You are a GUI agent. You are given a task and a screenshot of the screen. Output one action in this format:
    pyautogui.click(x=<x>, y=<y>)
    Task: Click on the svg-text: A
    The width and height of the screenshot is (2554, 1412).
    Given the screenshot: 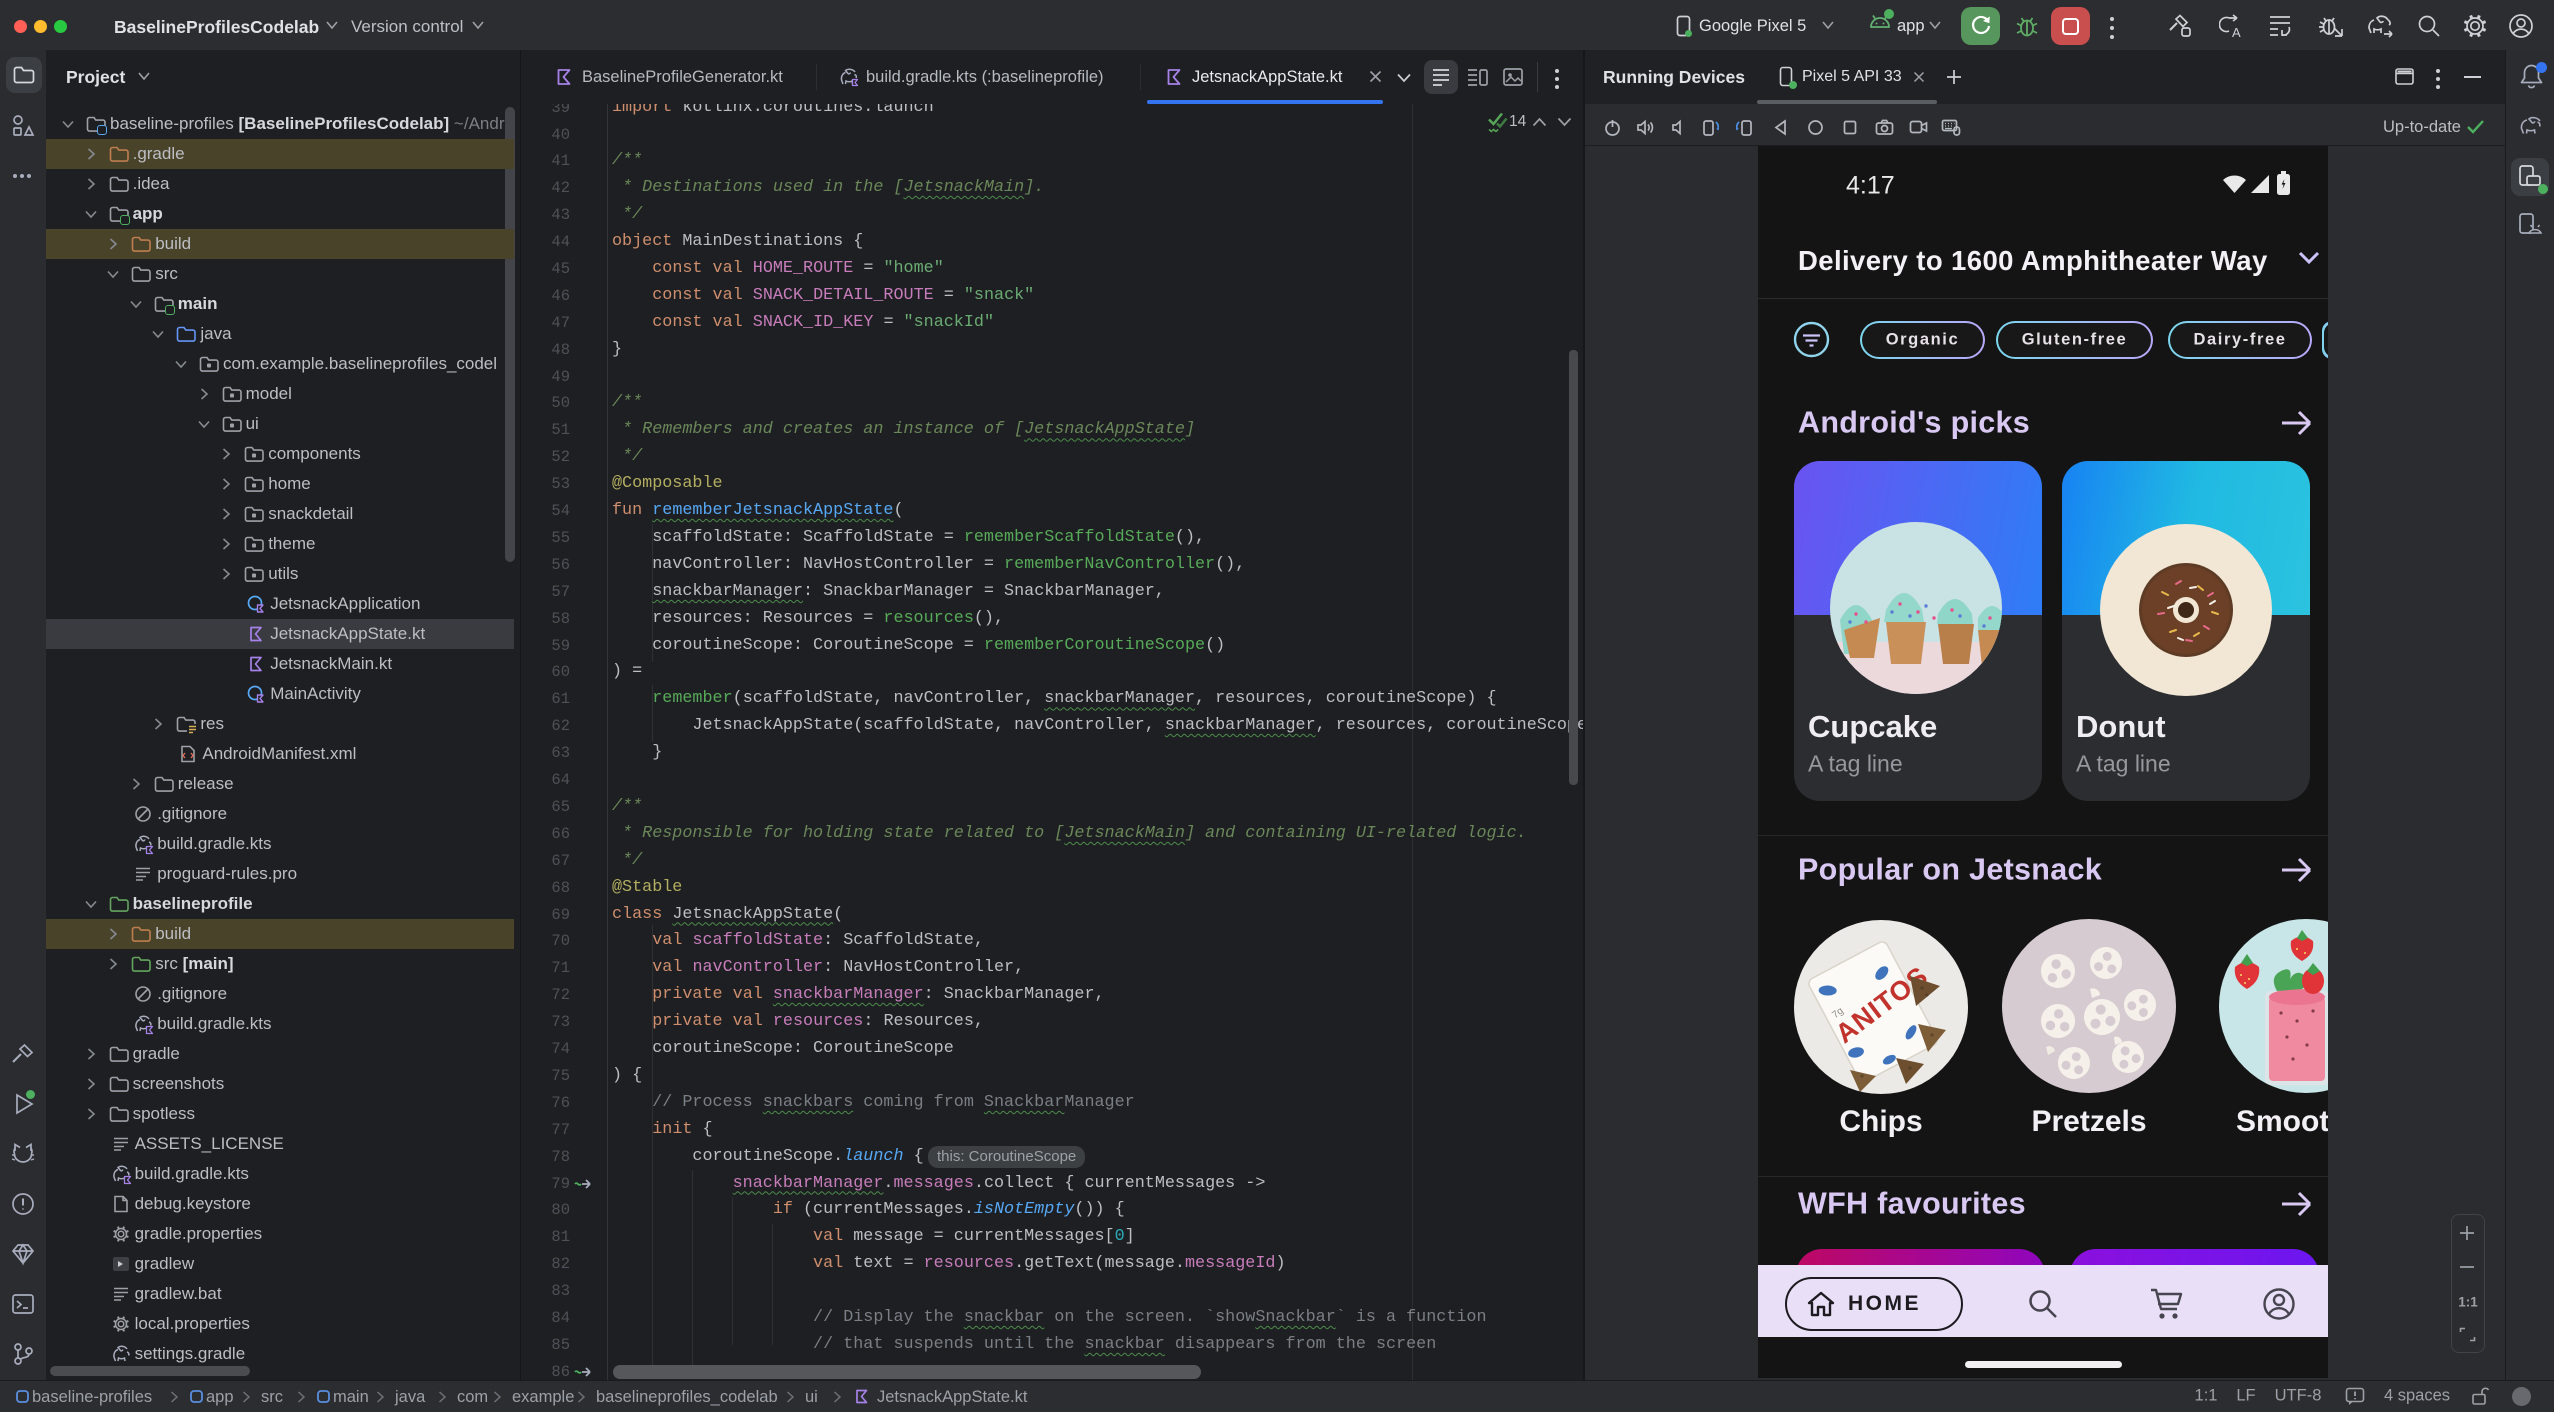 What is the action you would take?
    pyautogui.click(x=2236, y=31)
    